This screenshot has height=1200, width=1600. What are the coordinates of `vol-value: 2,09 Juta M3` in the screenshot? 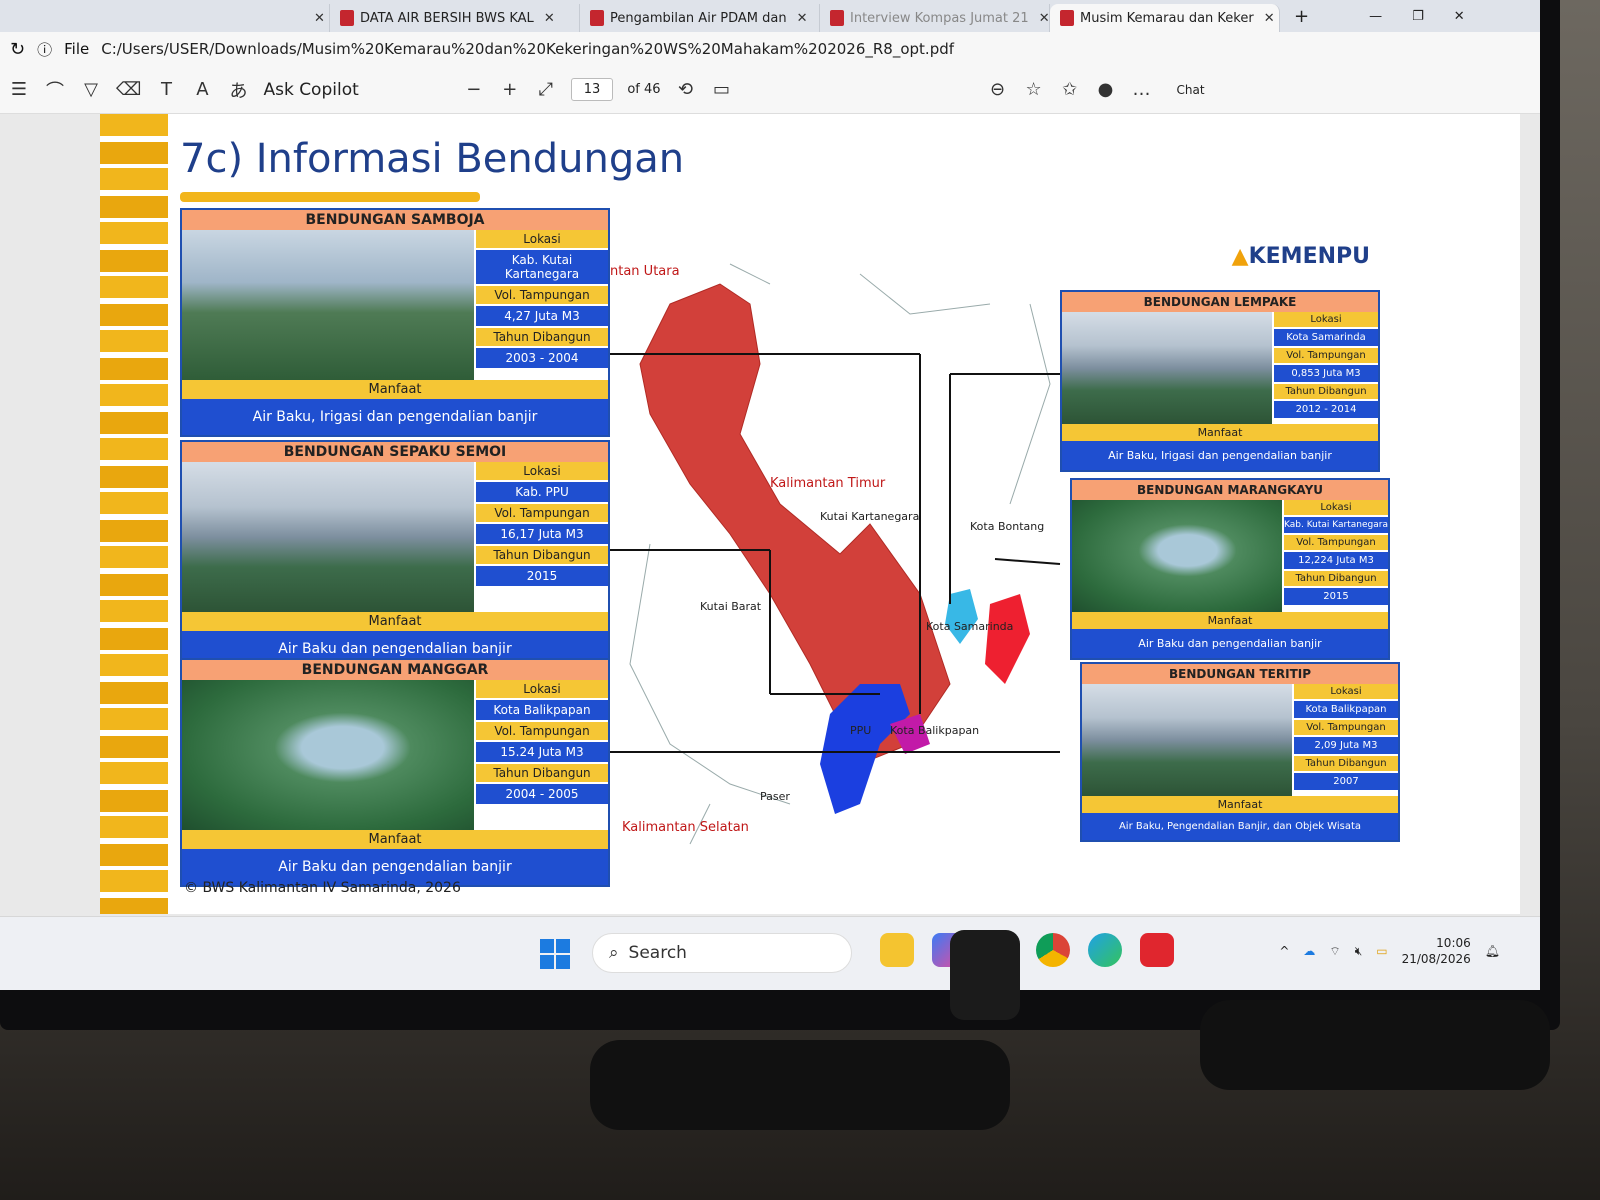 It's located at (1346, 745).